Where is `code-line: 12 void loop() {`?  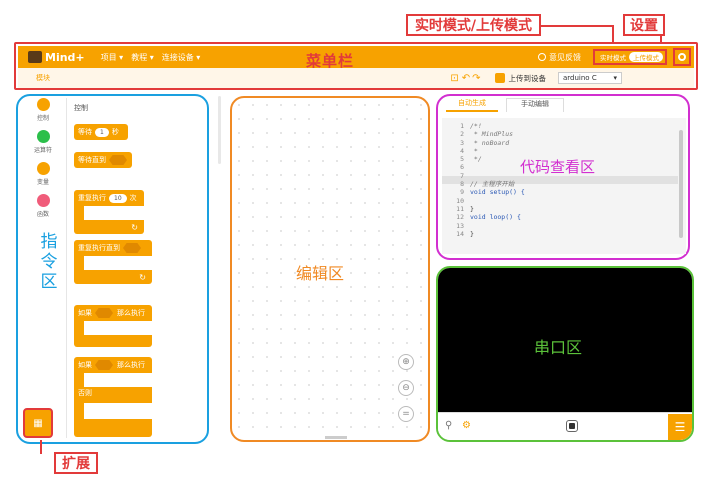 code-line: 12 void loop() { is located at coordinates (561, 217).